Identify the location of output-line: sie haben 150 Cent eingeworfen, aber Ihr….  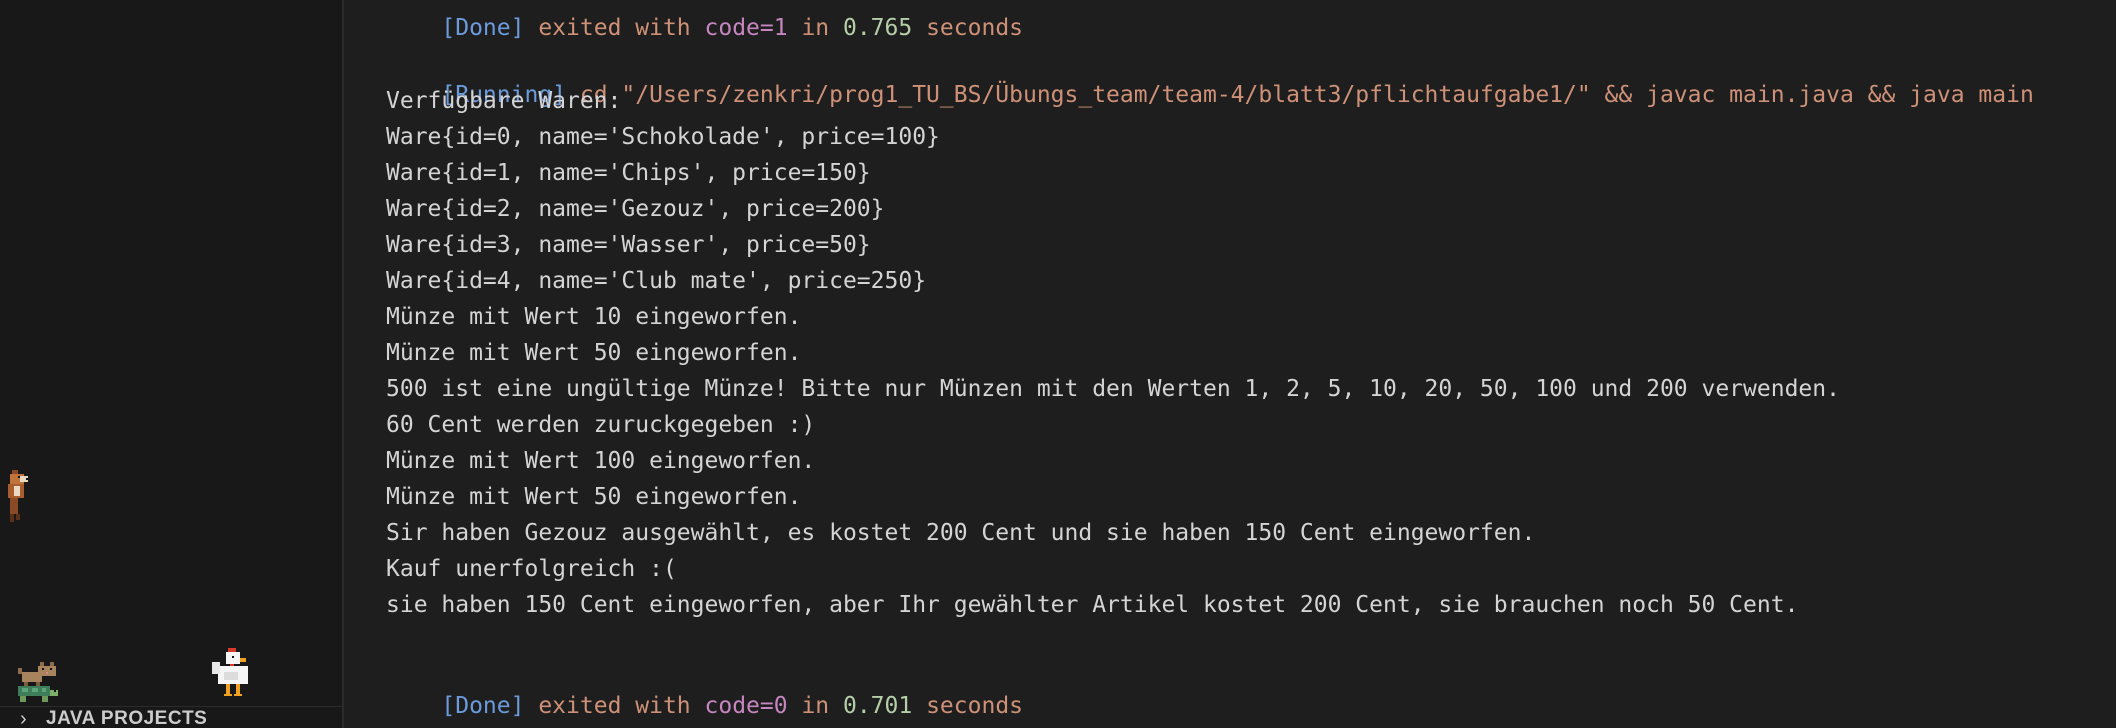
(1092, 605).